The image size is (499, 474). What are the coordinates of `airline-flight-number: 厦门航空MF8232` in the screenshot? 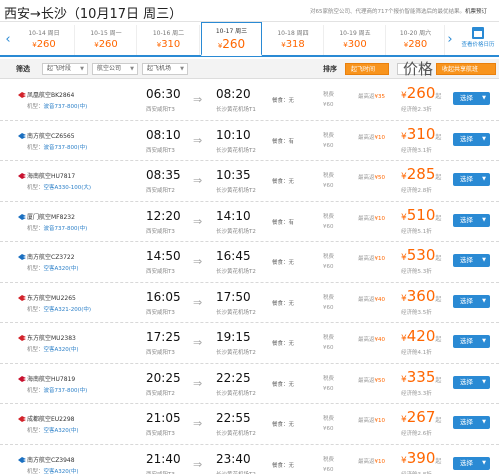 It's located at (51, 217).